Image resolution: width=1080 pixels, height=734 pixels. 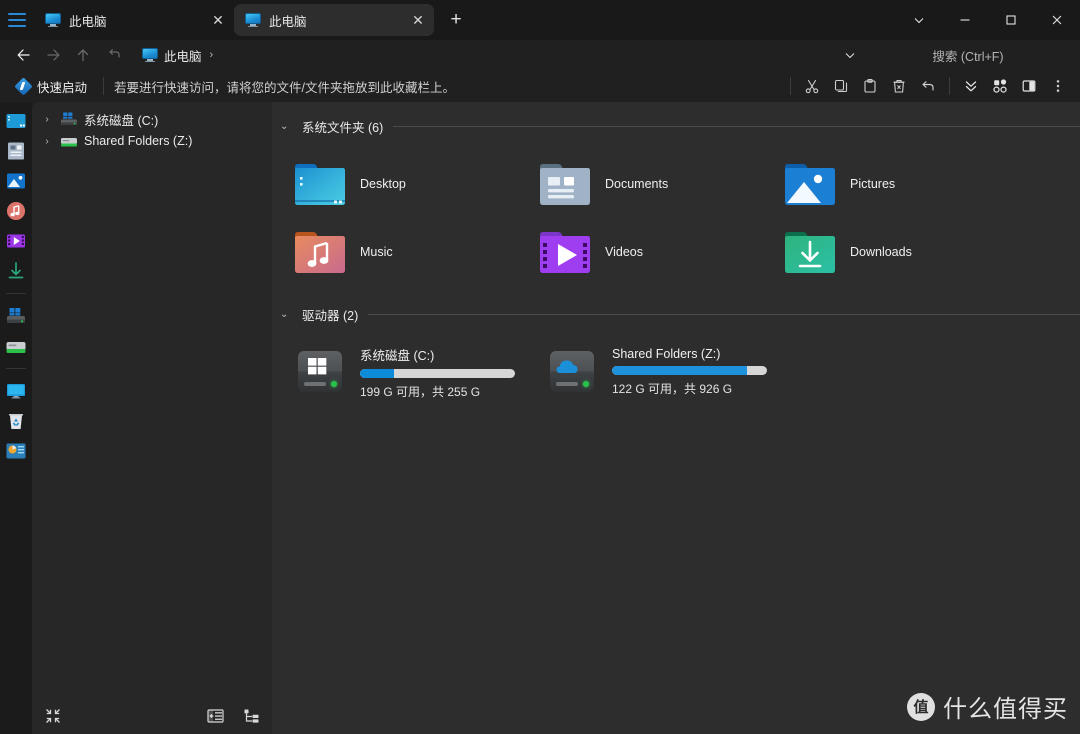 What do you see at coordinates (383, 184) in the screenshot?
I see `folder-label: Desktop` at bounding box center [383, 184].